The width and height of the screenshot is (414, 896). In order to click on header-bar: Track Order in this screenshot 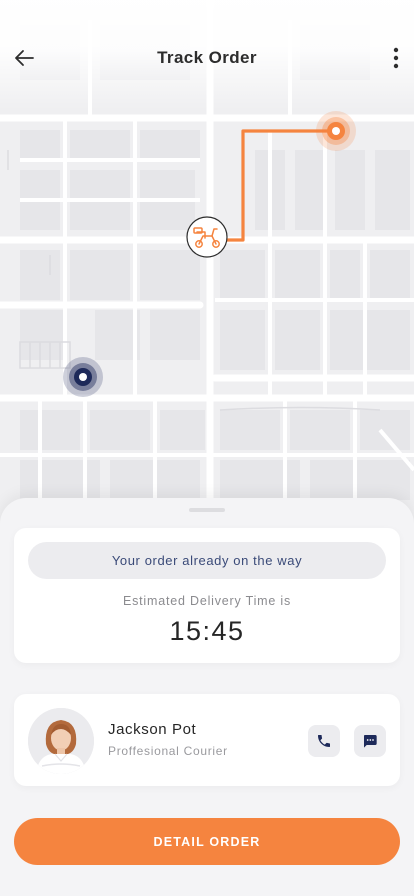, I will do `click(207, 58)`.